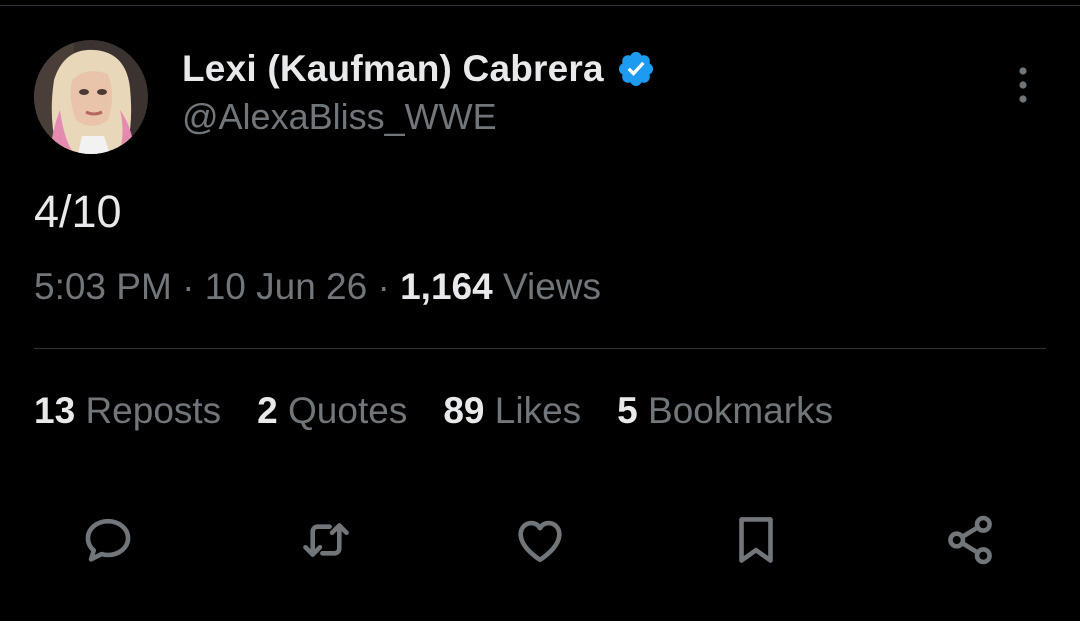  I want to click on action-bar, so click(540, 540).